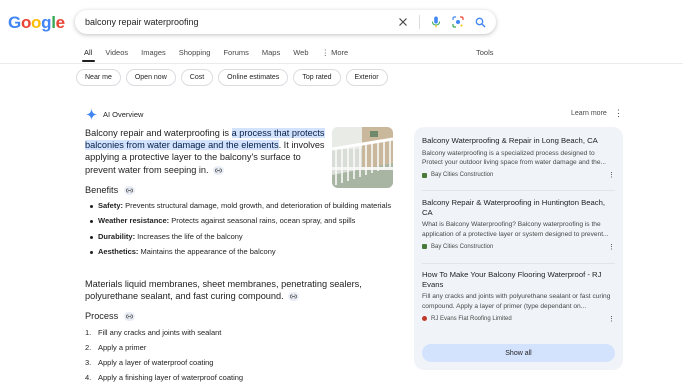 The height and width of the screenshot is (390, 683). What do you see at coordinates (88, 332) in the screenshot?
I see `step-number: 1.` at bounding box center [88, 332].